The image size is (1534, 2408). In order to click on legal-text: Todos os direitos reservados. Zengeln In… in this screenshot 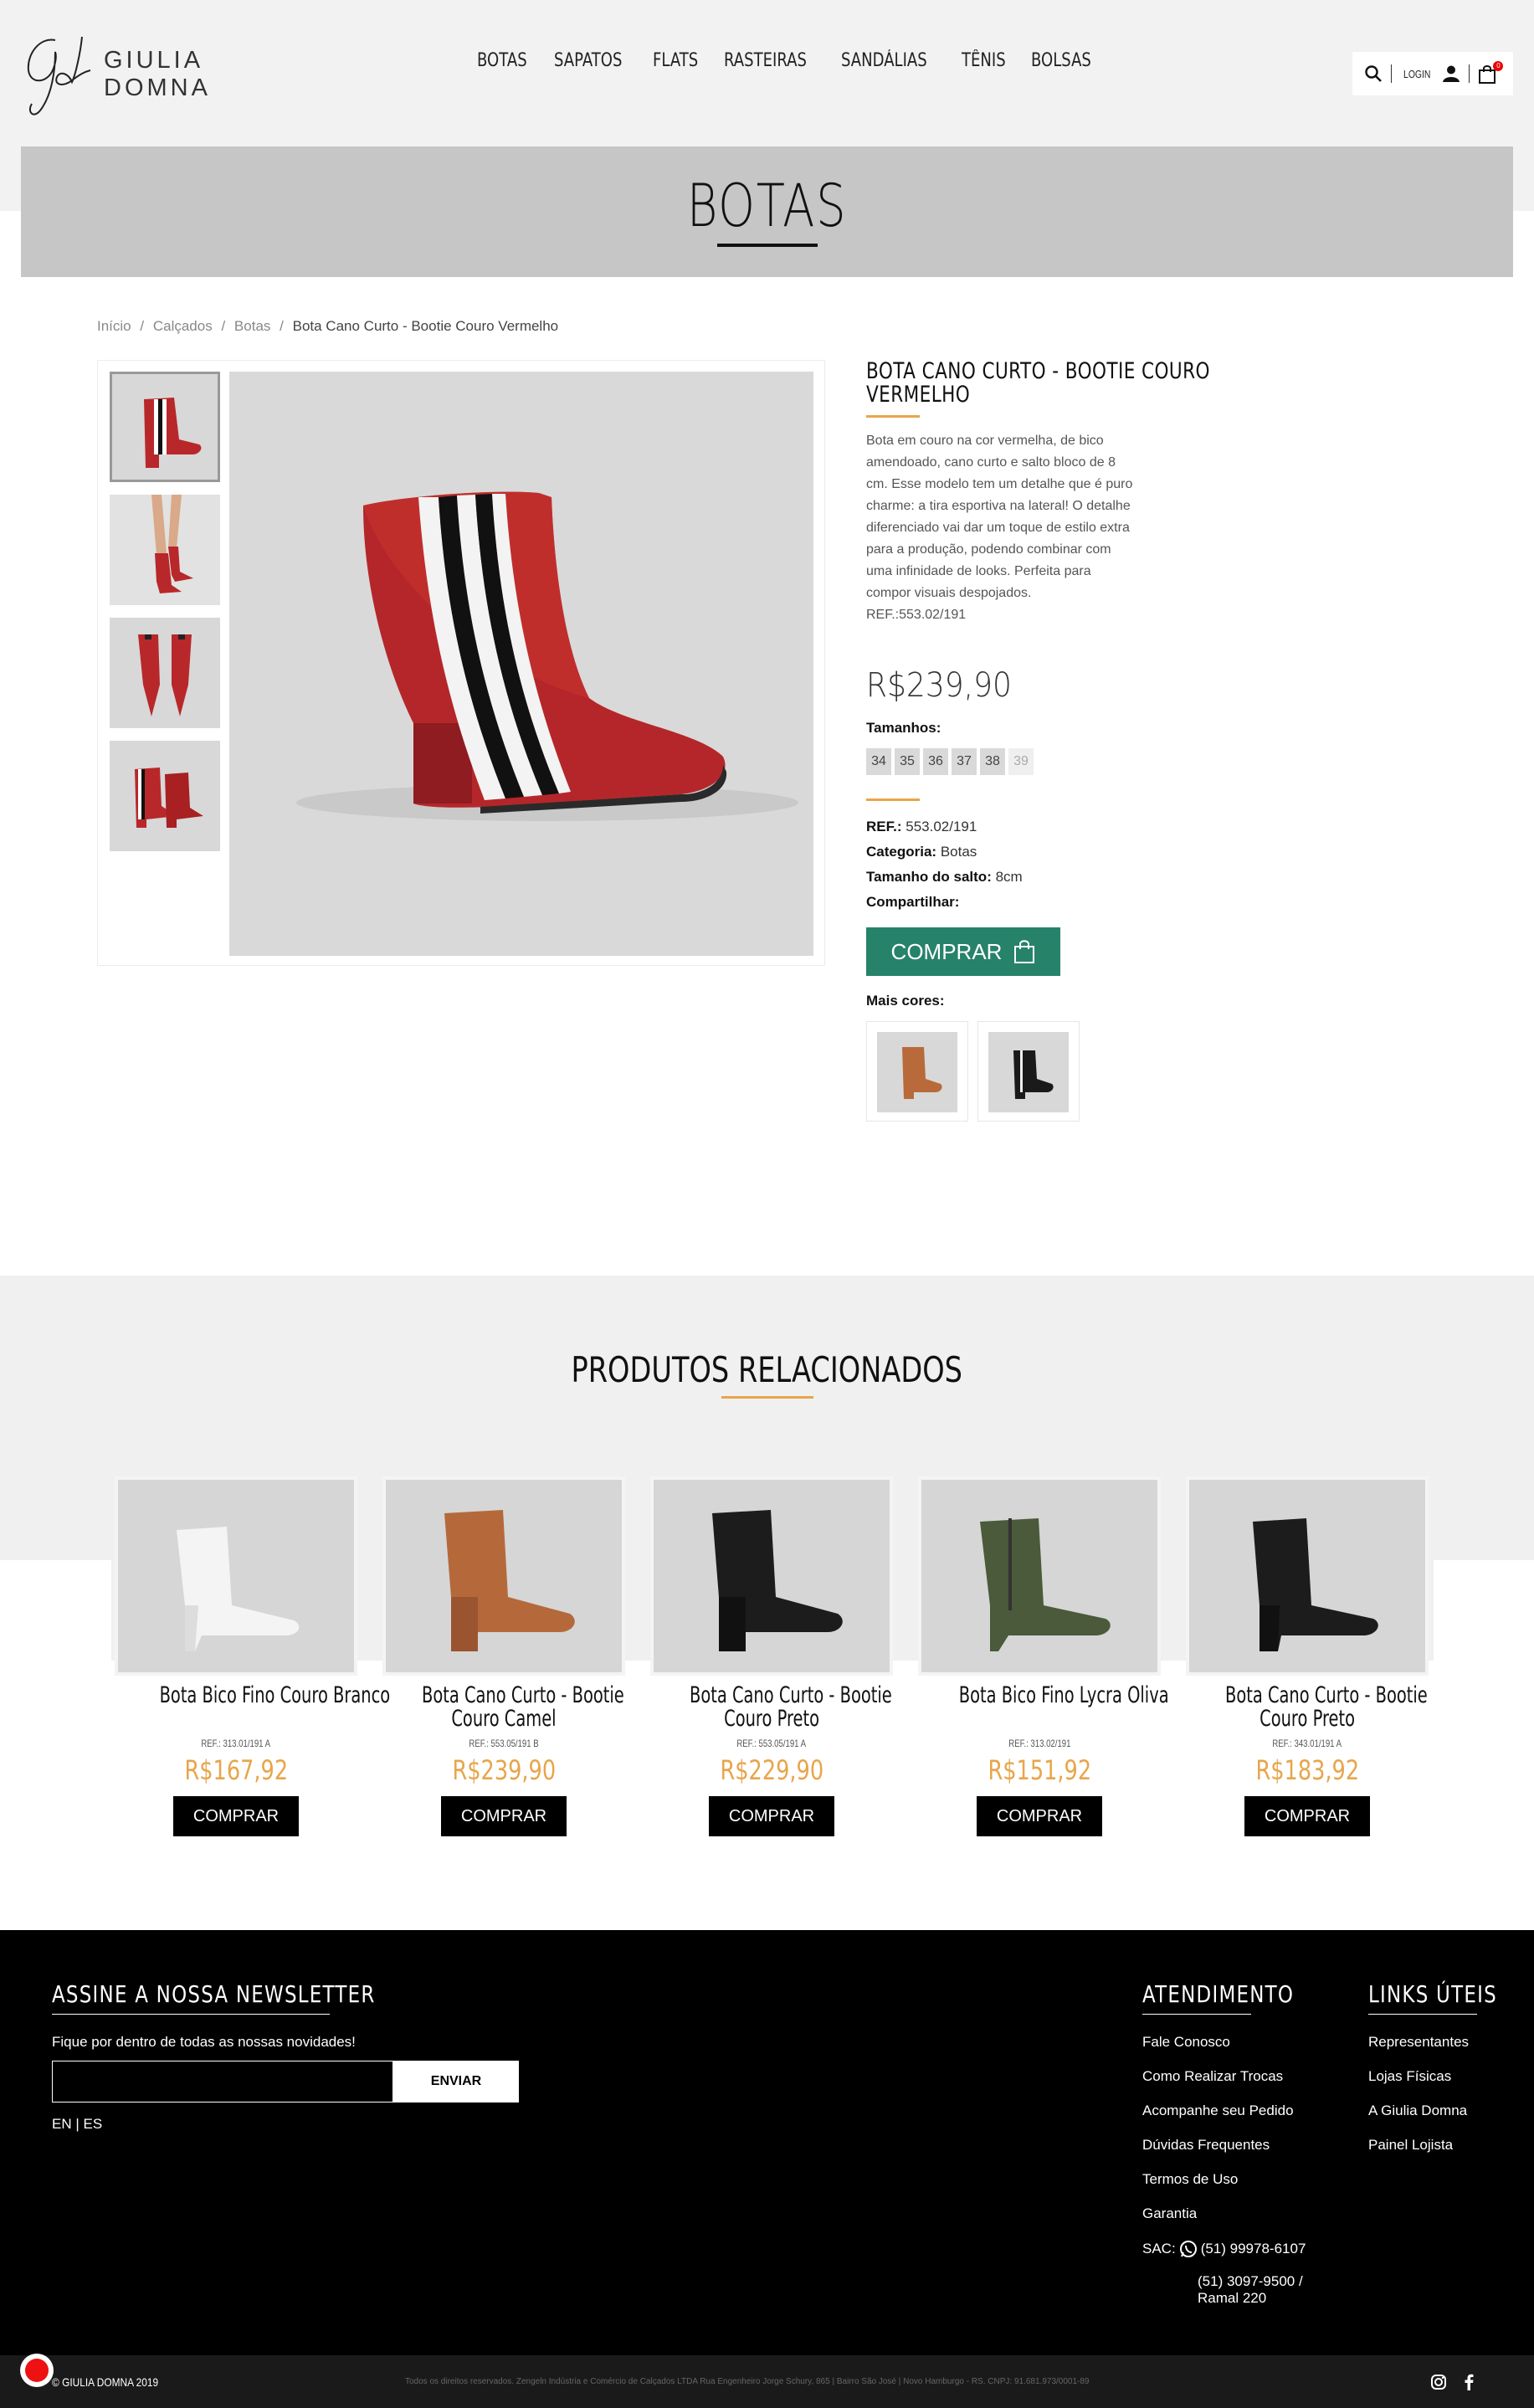, I will do `click(747, 2381)`.